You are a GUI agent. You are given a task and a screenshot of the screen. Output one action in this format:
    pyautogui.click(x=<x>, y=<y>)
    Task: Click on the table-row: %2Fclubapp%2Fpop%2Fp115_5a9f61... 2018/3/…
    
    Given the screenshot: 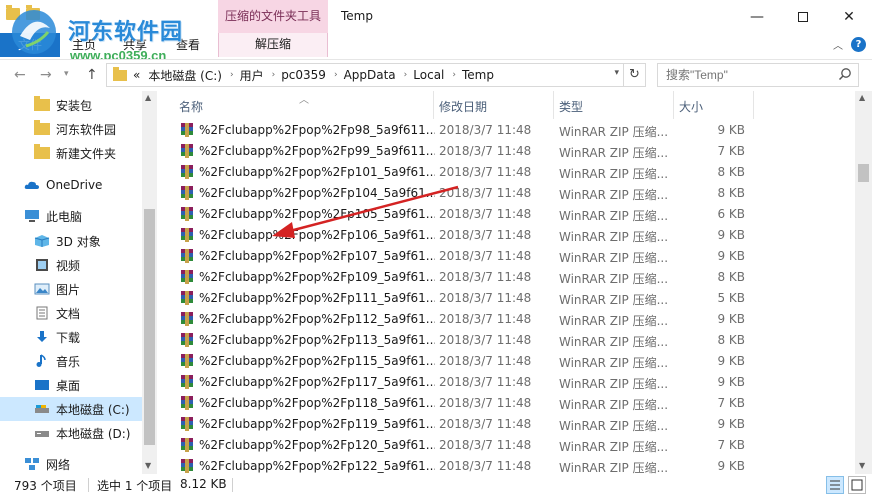 What is the action you would take?
    pyautogui.click(x=506, y=361)
    